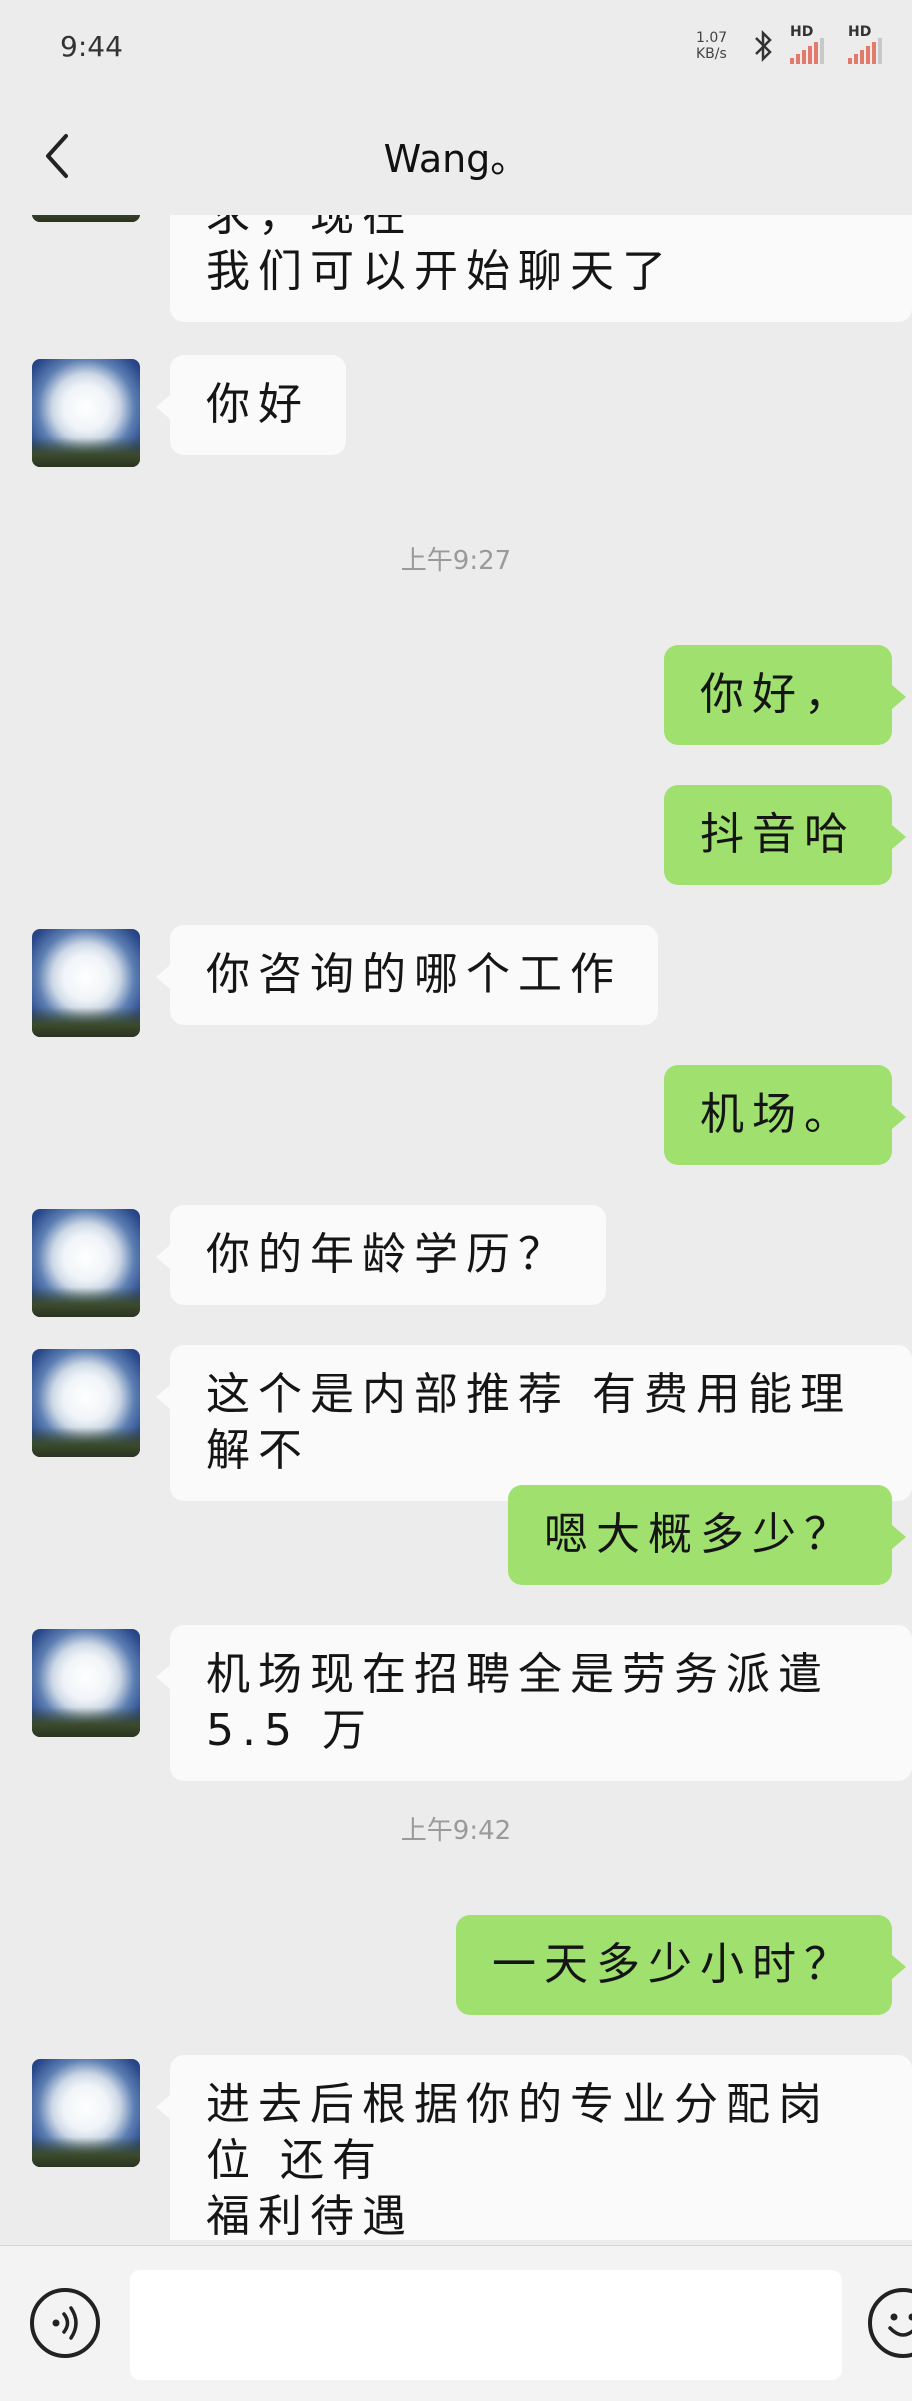 This screenshot has width=912, height=2401. What do you see at coordinates (456, 1828) in the screenshot?
I see `message-timestamp: 上午9:42` at bounding box center [456, 1828].